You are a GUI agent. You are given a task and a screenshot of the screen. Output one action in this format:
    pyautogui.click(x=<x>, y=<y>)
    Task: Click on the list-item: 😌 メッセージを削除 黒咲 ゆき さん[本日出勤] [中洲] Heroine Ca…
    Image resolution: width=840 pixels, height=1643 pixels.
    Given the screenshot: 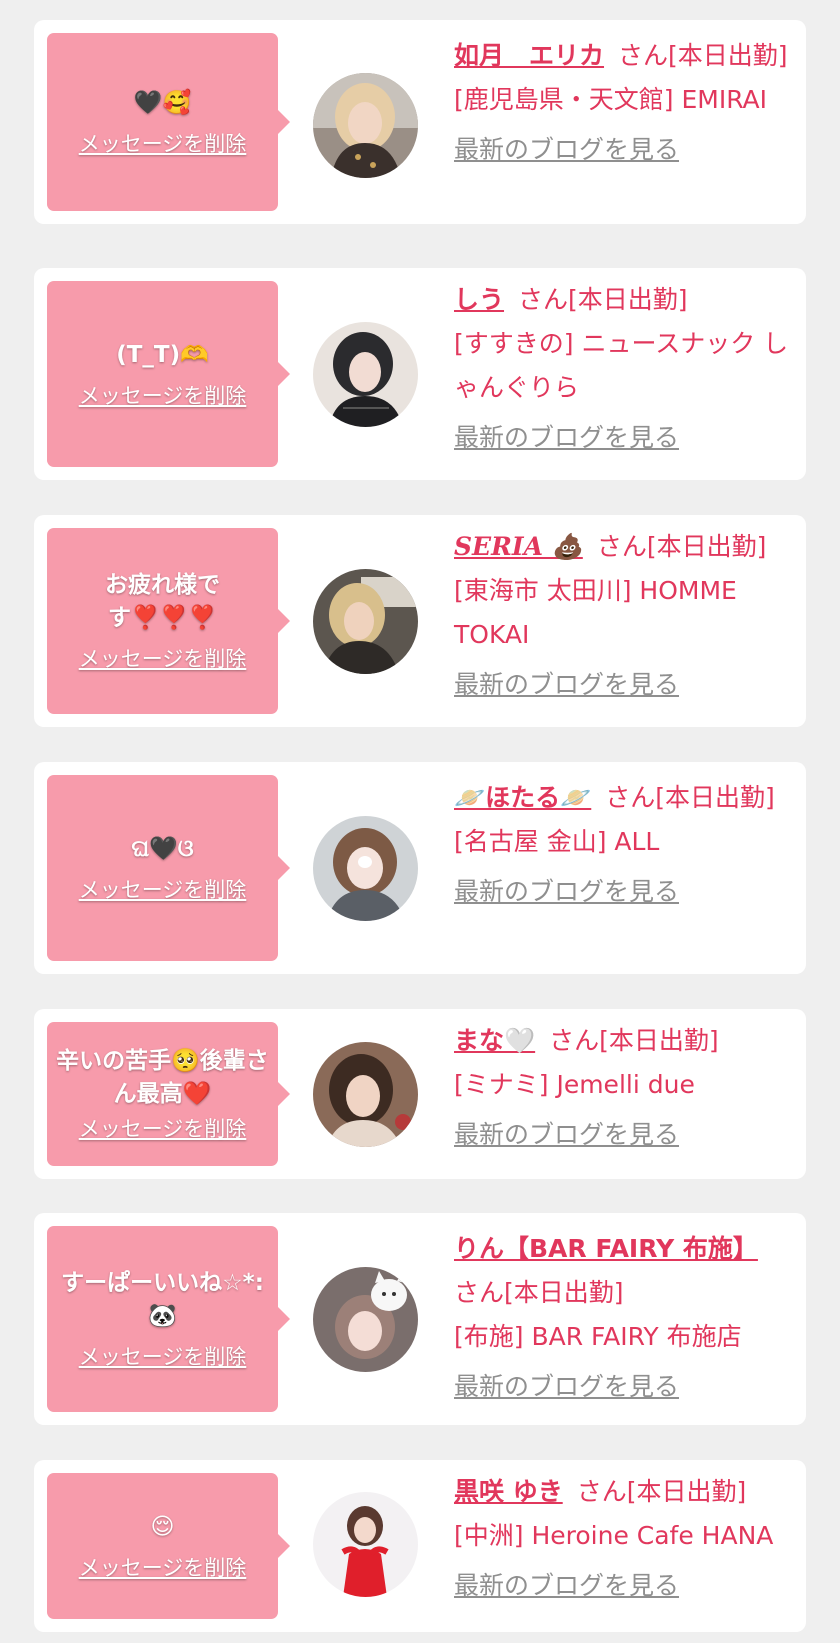 What is the action you would take?
    pyautogui.click(x=420, y=1546)
    